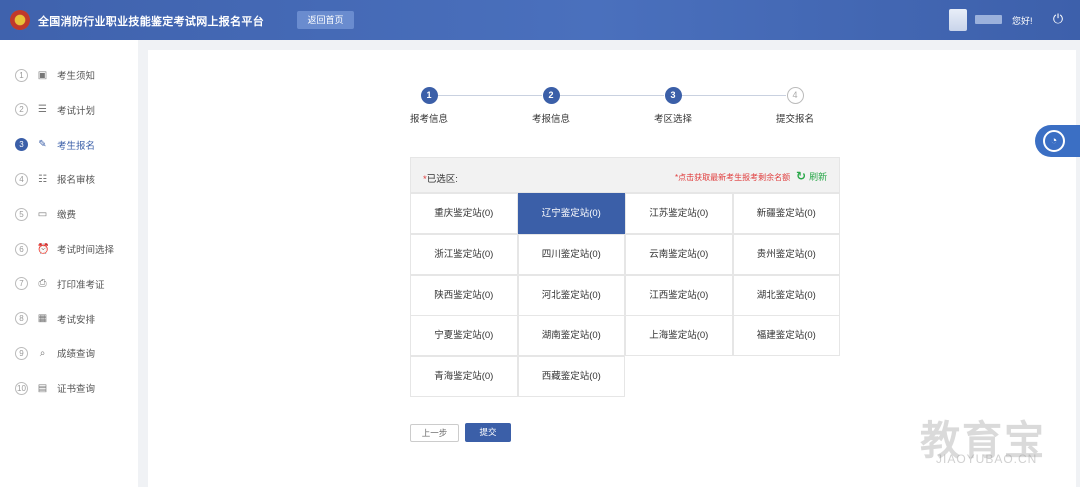 This screenshot has height=487, width=1080. I want to click on sidebar-item-7: 7 ⎙ 打印准考证, so click(69, 284).